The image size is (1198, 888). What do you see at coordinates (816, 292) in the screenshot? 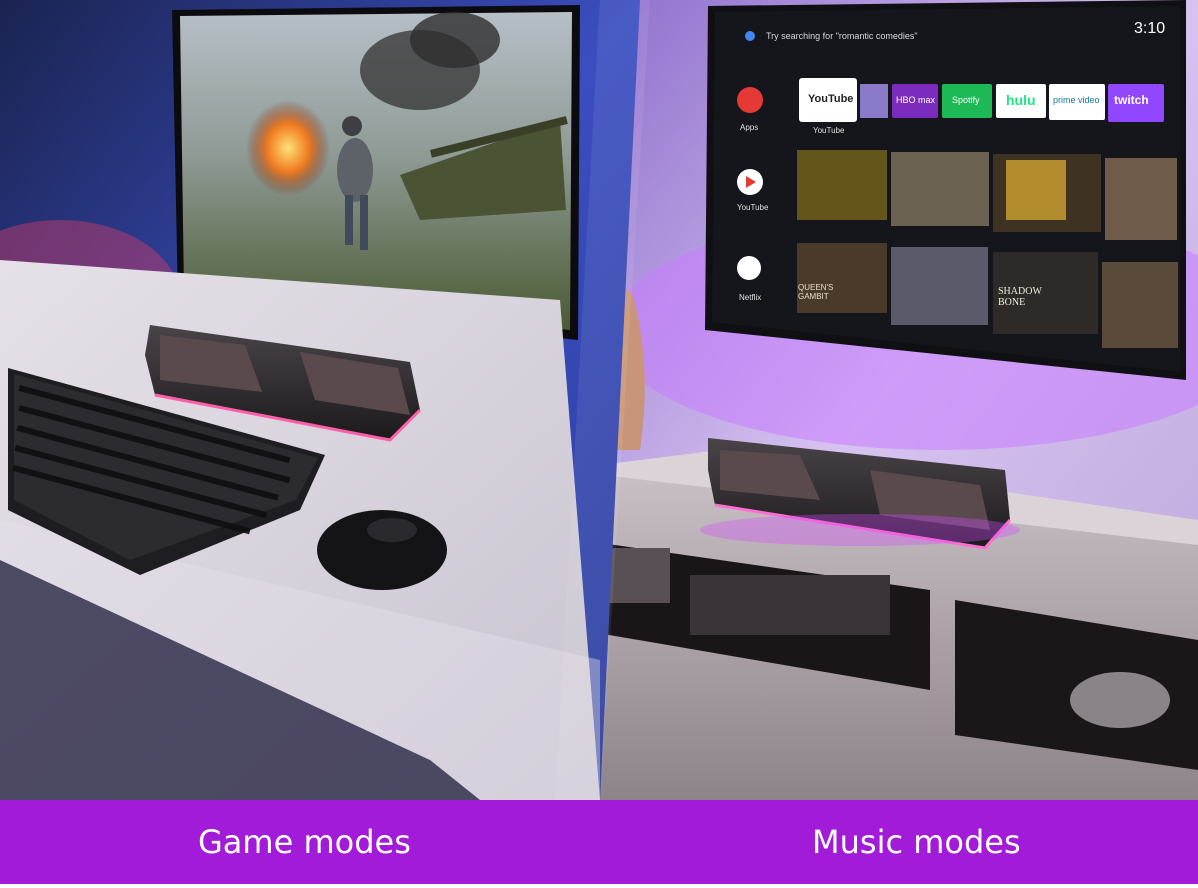
I see `tv-poster-title-1: QUEEN'S GAMBIT` at bounding box center [816, 292].